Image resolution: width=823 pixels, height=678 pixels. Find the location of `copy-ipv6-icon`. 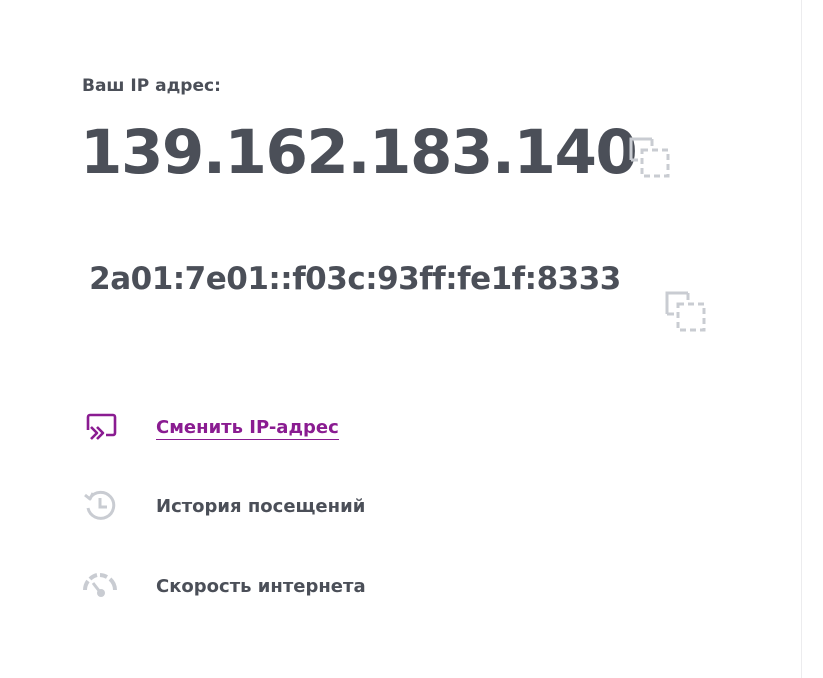

copy-ipv6-icon is located at coordinates (686, 312).